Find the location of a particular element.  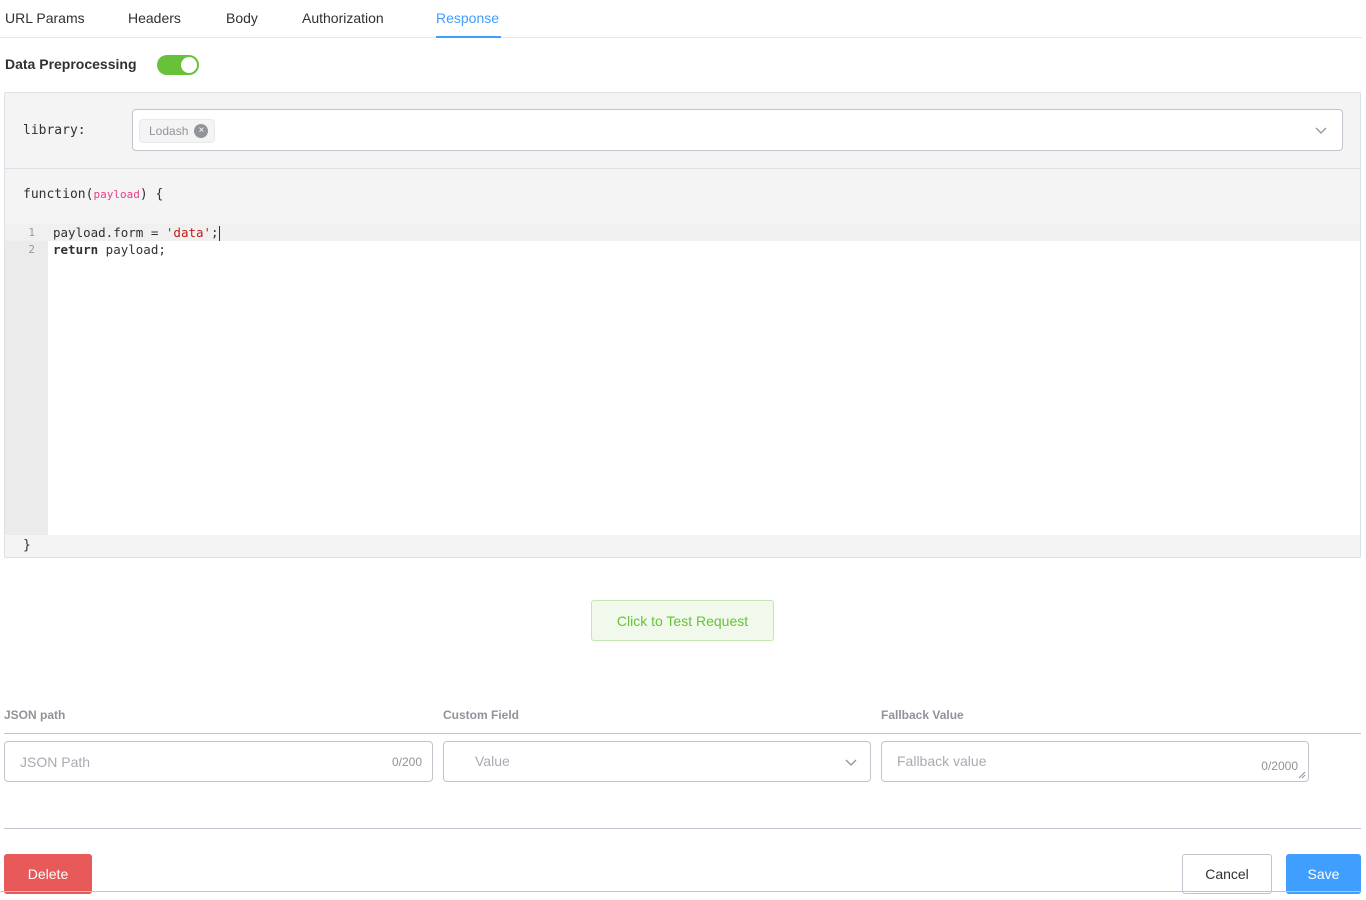

code-line: return payload; is located at coordinates (109, 249).